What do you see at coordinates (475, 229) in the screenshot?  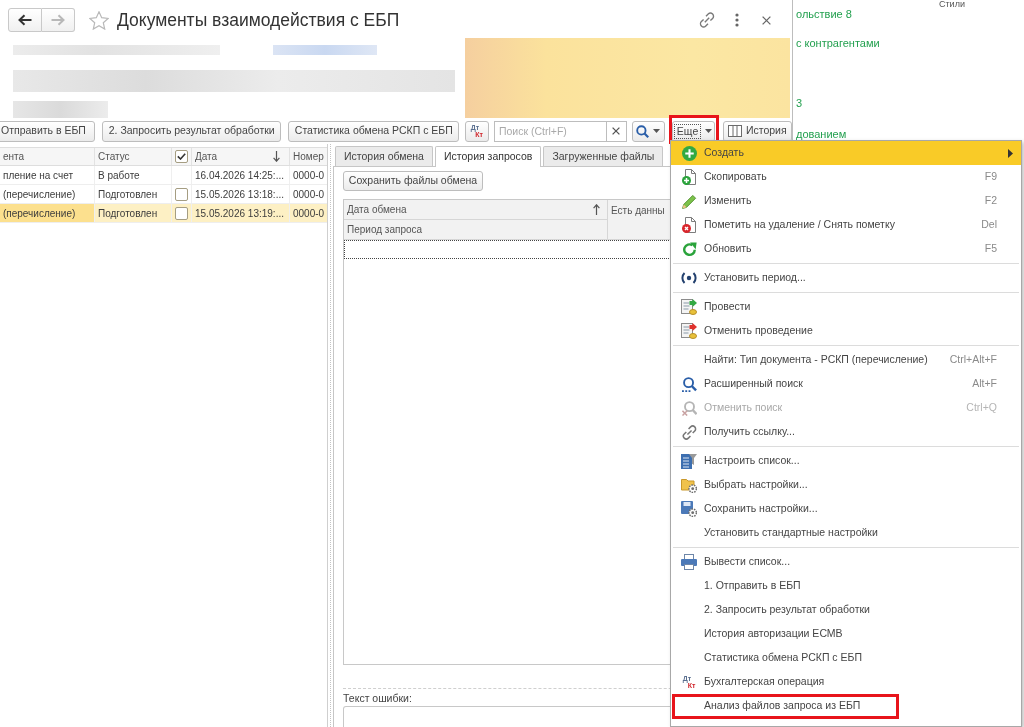 I see `column-header: Период запроса` at bounding box center [475, 229].